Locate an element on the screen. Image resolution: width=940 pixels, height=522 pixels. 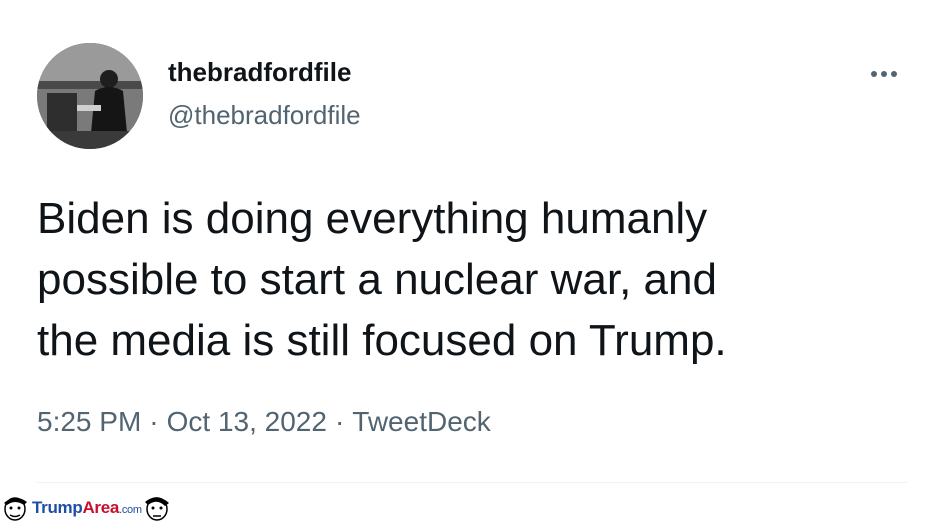
avatar-image is located at coordinates (90, 96).